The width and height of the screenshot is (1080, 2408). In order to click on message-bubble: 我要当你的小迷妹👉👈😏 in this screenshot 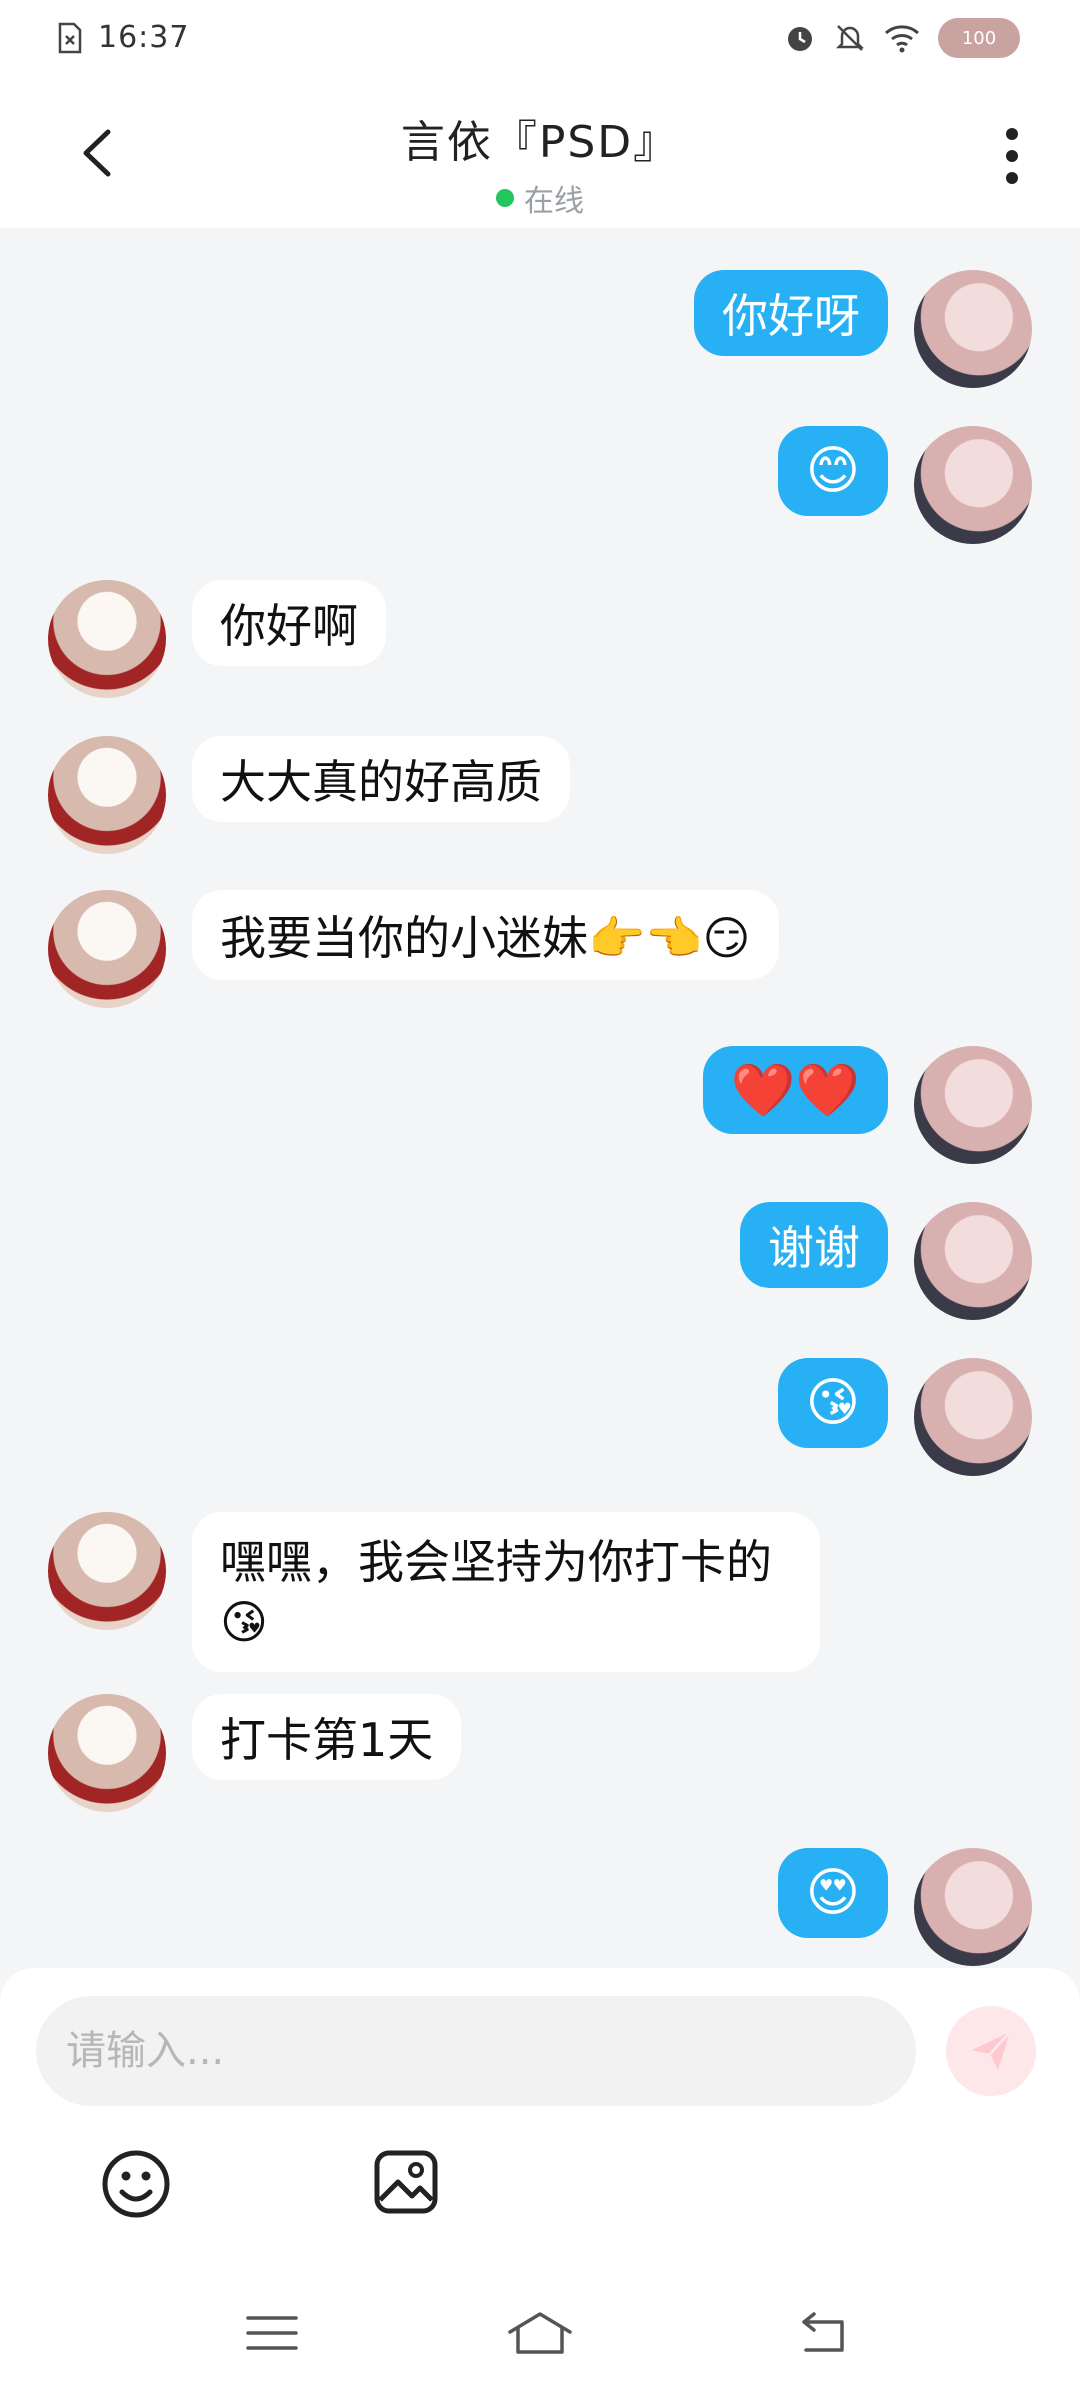, I will do `click(485, 935)`.